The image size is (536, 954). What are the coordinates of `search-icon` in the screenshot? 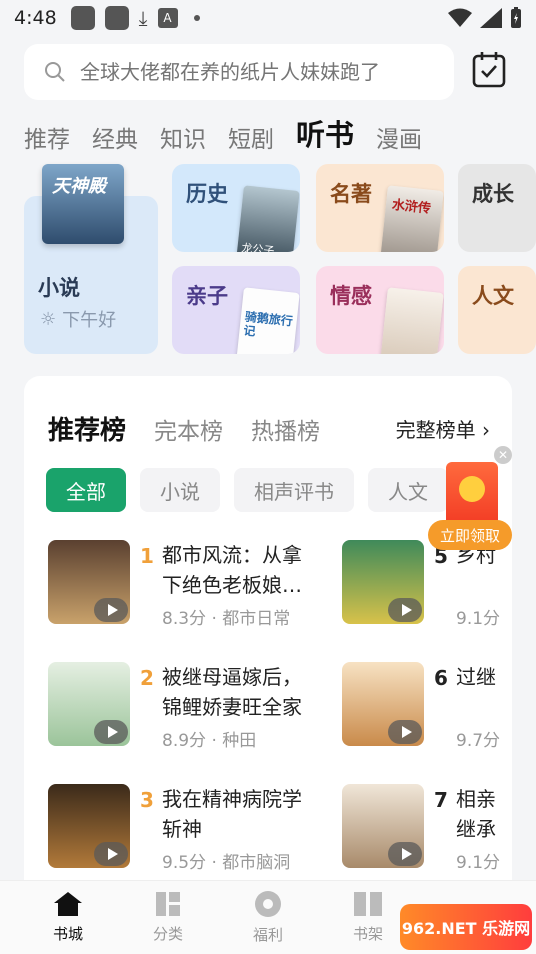 It's located at (55, 72).